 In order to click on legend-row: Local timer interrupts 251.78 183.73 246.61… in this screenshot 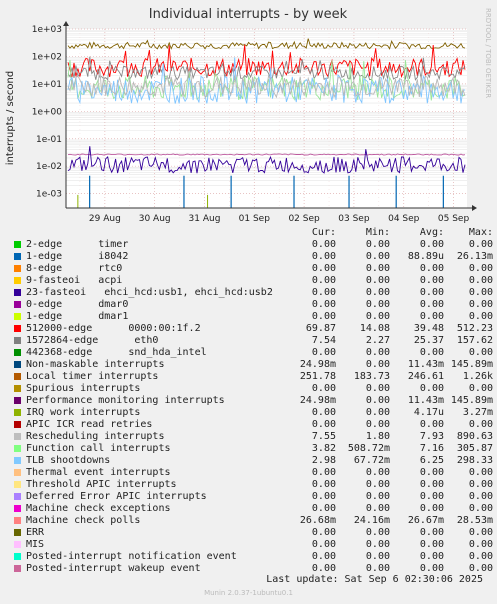, I will do `click(253, 377)`.